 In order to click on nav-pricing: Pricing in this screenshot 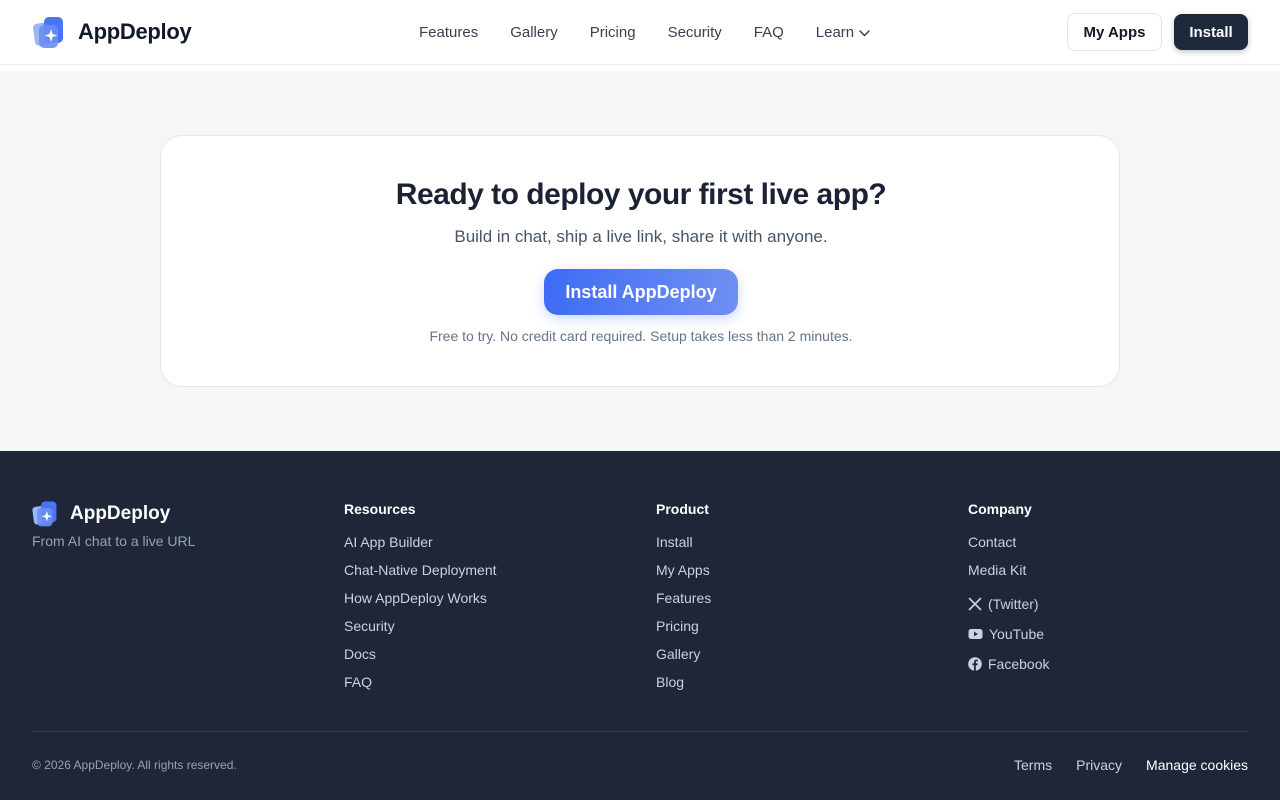, I will do `click(613, 33)`.